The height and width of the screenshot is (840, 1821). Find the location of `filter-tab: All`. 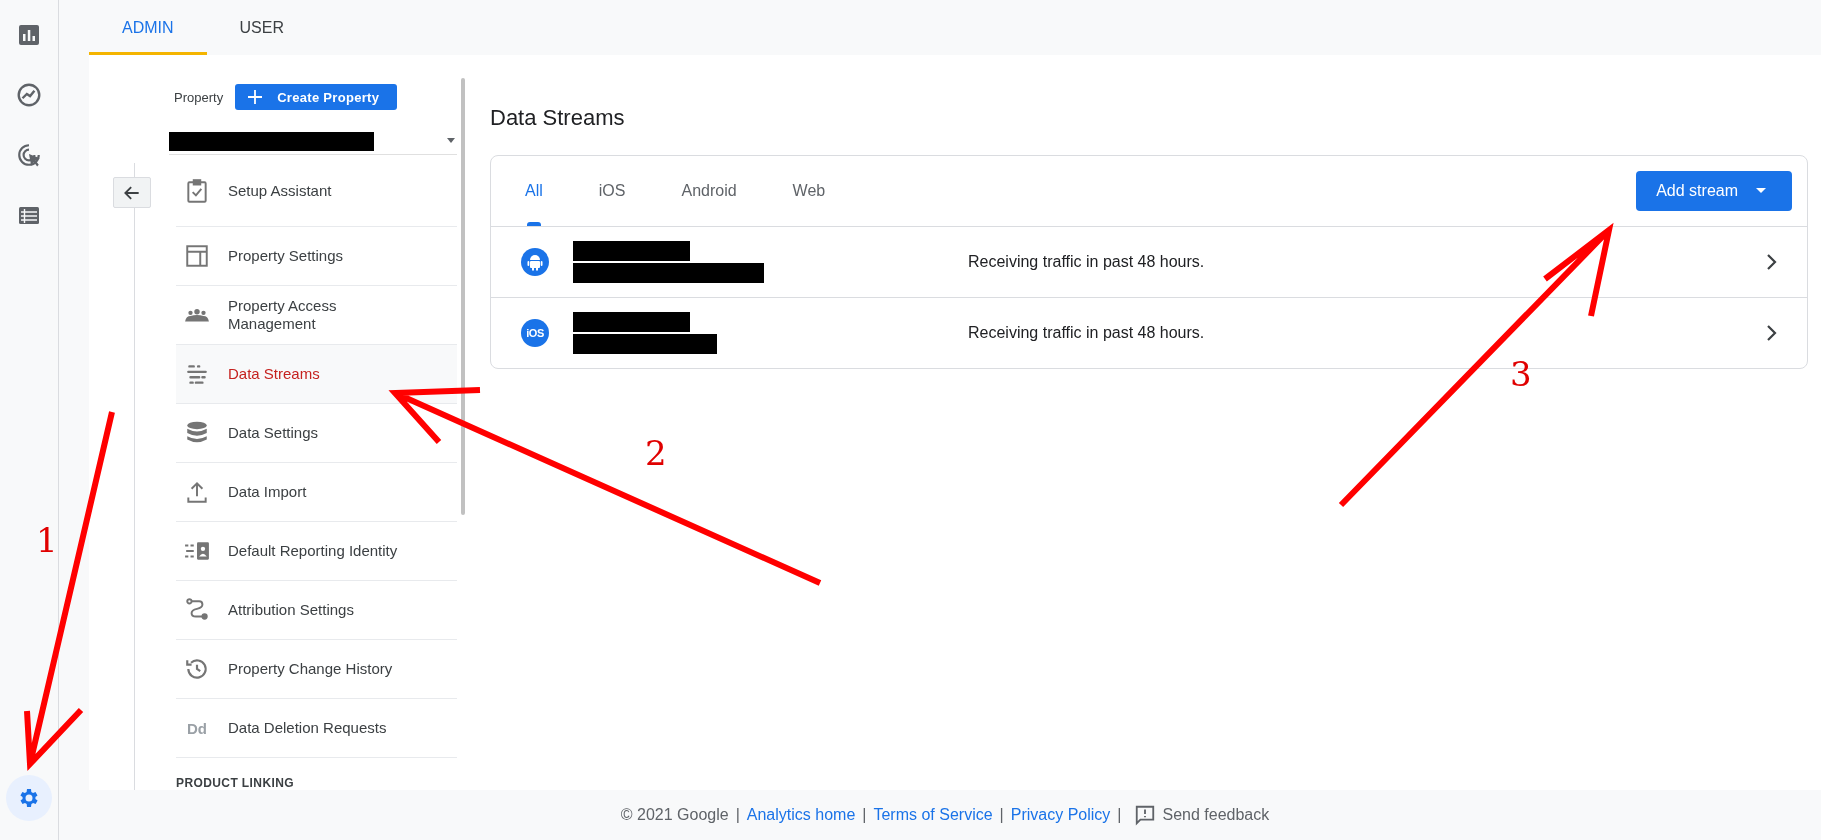

filter-tab: All is located at coordinates (534, 191).